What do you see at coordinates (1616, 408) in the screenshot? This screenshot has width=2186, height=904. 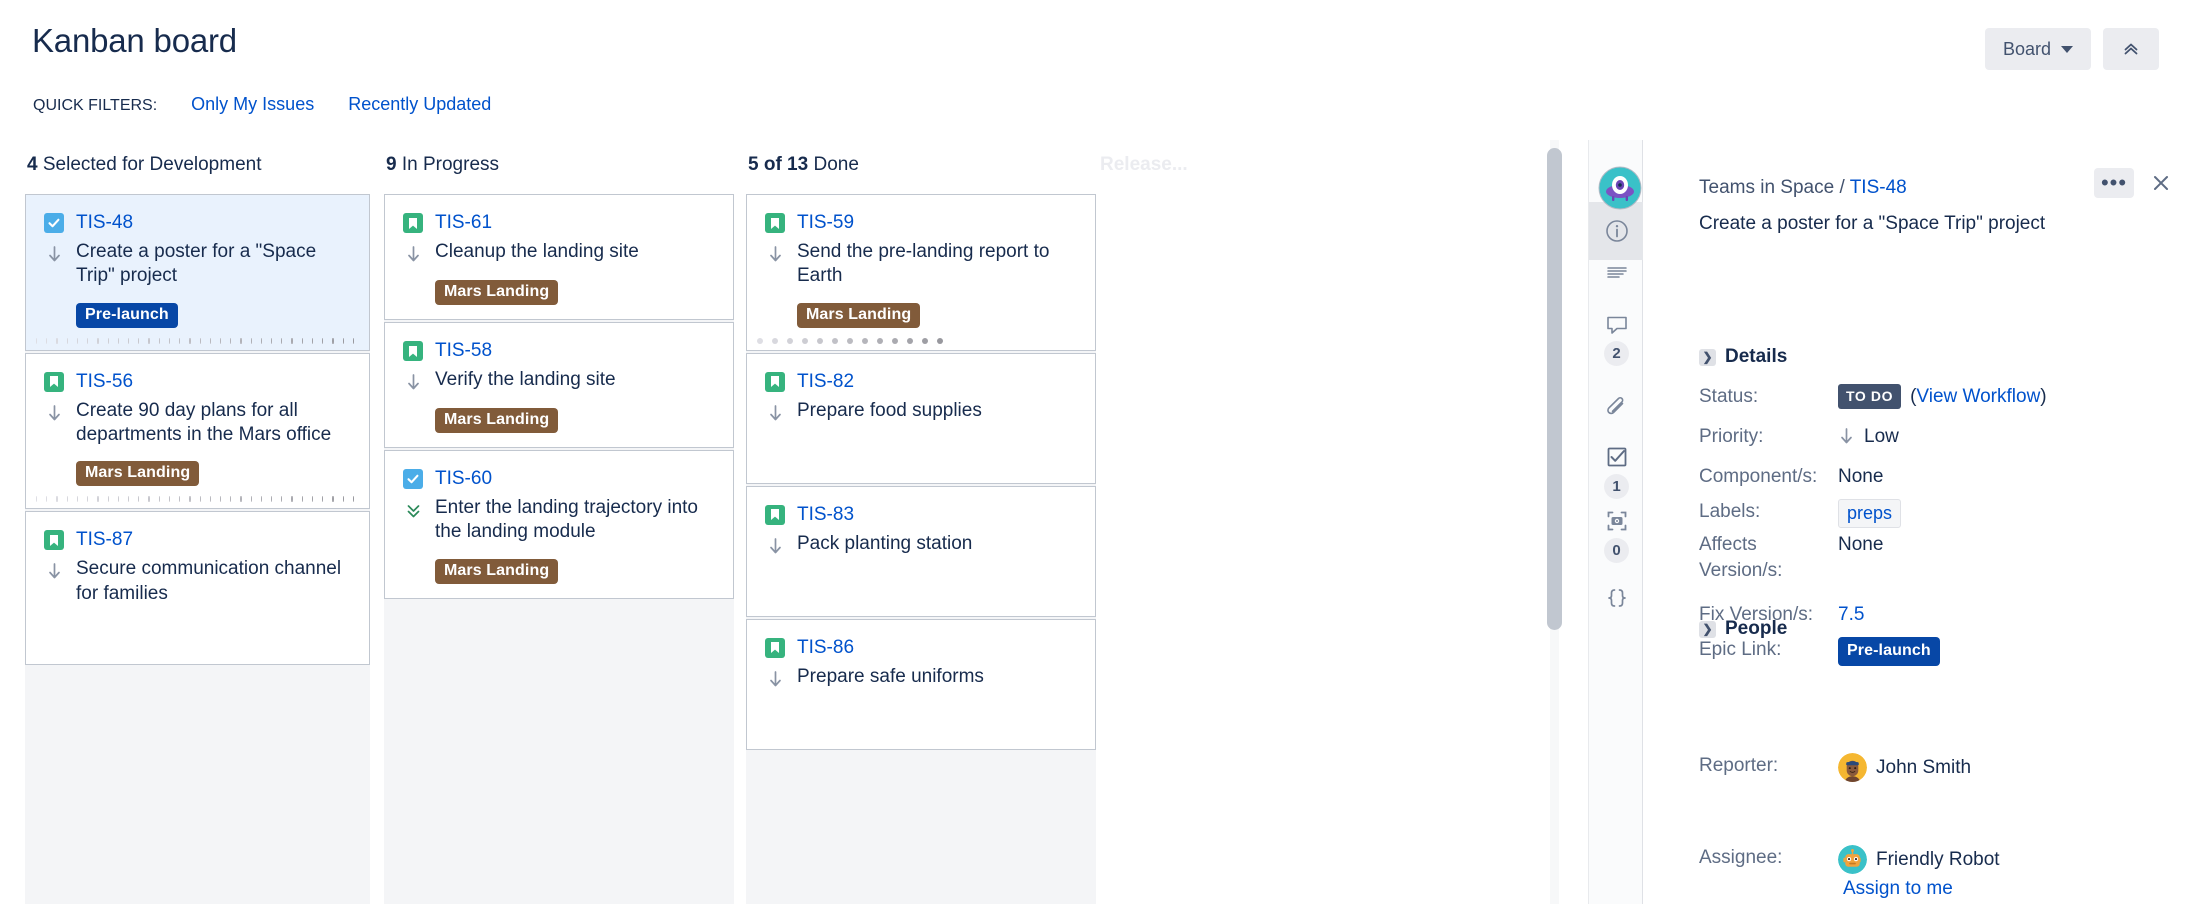 I see `rail-item-paperclip-attachment` at bounding box center [1616, 408].